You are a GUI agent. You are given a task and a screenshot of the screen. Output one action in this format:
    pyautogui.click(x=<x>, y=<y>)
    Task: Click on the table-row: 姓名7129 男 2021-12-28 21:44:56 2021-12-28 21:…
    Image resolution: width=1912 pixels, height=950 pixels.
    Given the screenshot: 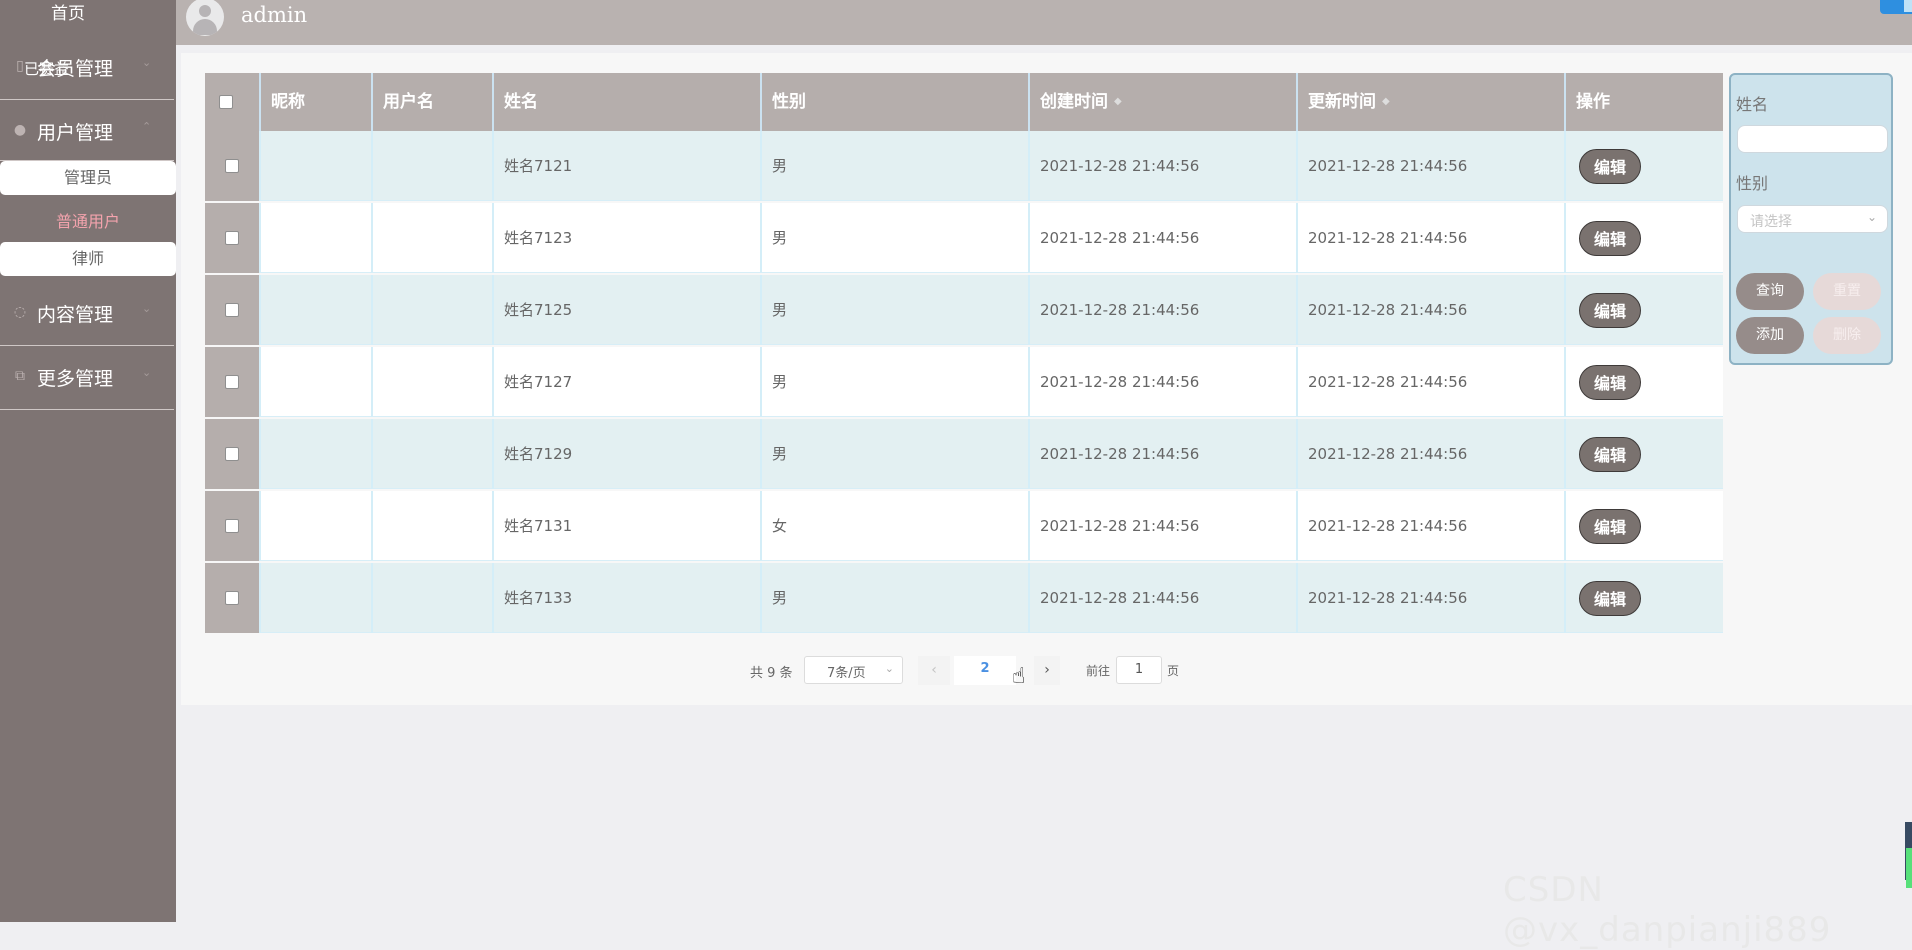 What is the action you would take?
    pyautogui.click(x=964, y=454)
    